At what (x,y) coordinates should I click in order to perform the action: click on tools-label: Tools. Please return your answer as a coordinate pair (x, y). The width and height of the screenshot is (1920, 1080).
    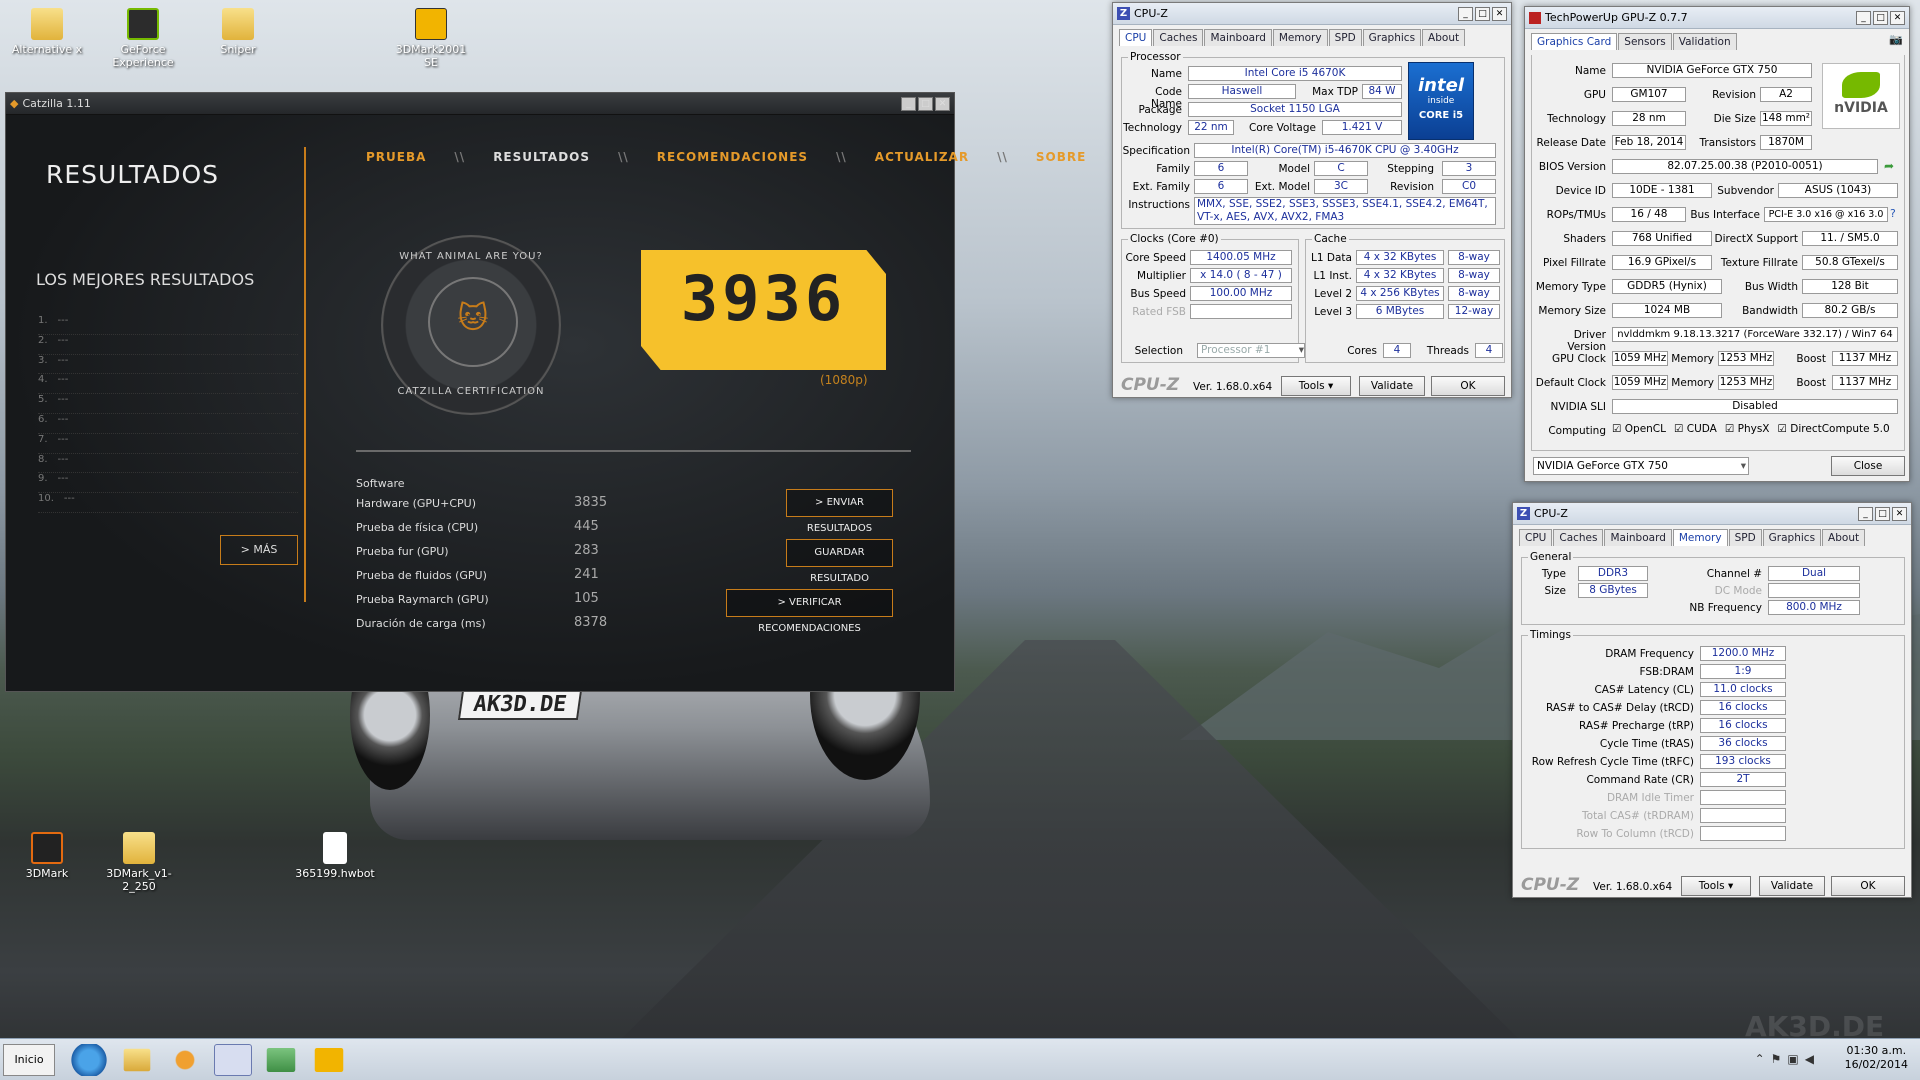
    Looking at the image, I should click on (1311, 386).